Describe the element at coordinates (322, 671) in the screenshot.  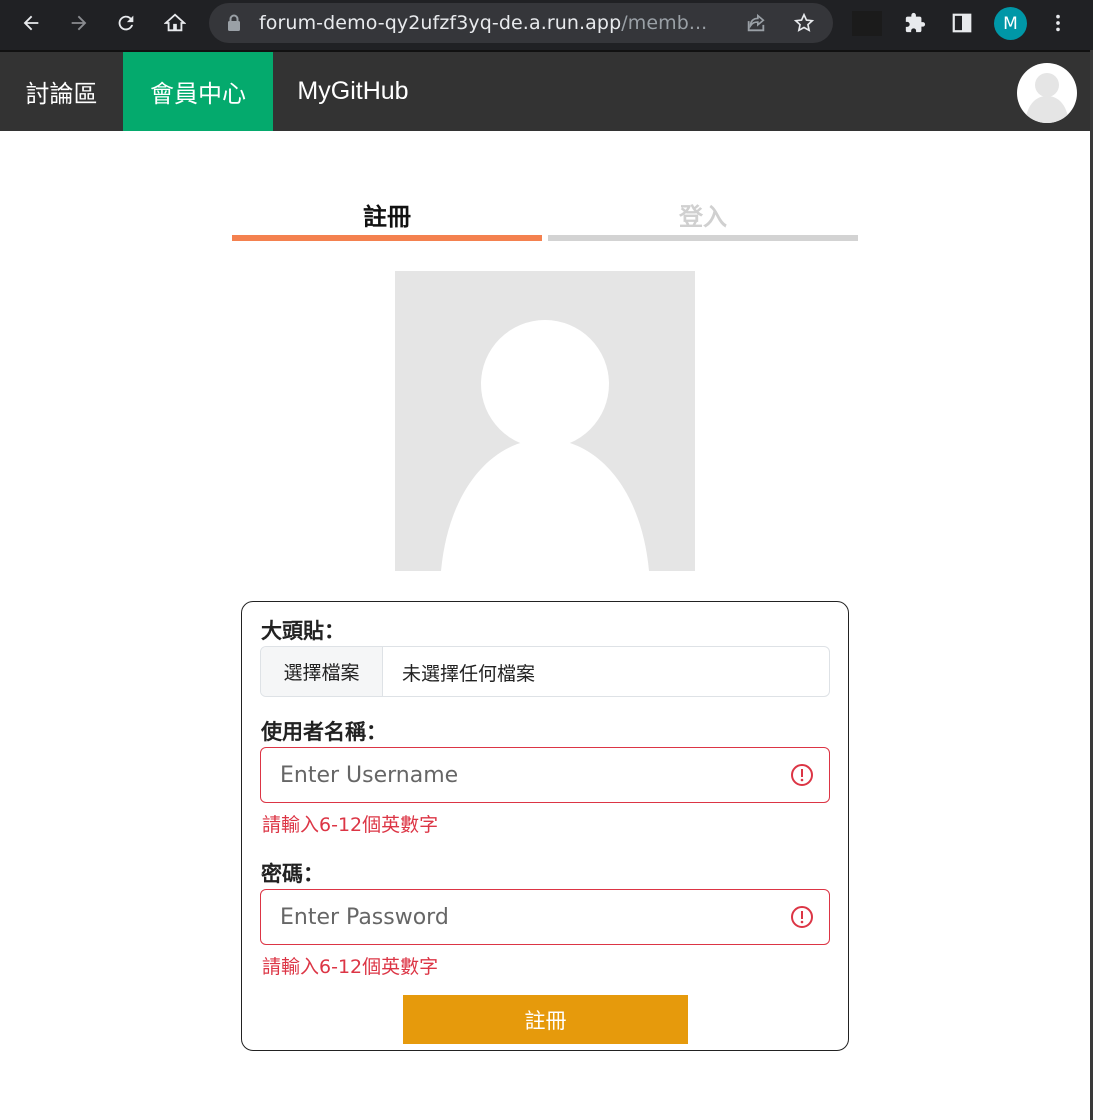
I see `choose-file-button: 選擇檔案` at that location.